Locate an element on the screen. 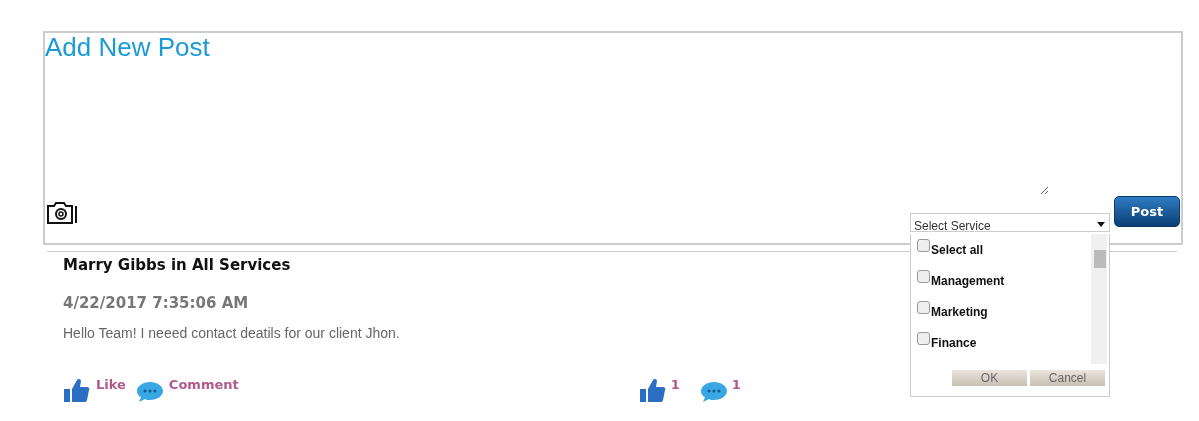 The image size is (1199, 421). post-button: Post is located at coordinates (1147, 211).